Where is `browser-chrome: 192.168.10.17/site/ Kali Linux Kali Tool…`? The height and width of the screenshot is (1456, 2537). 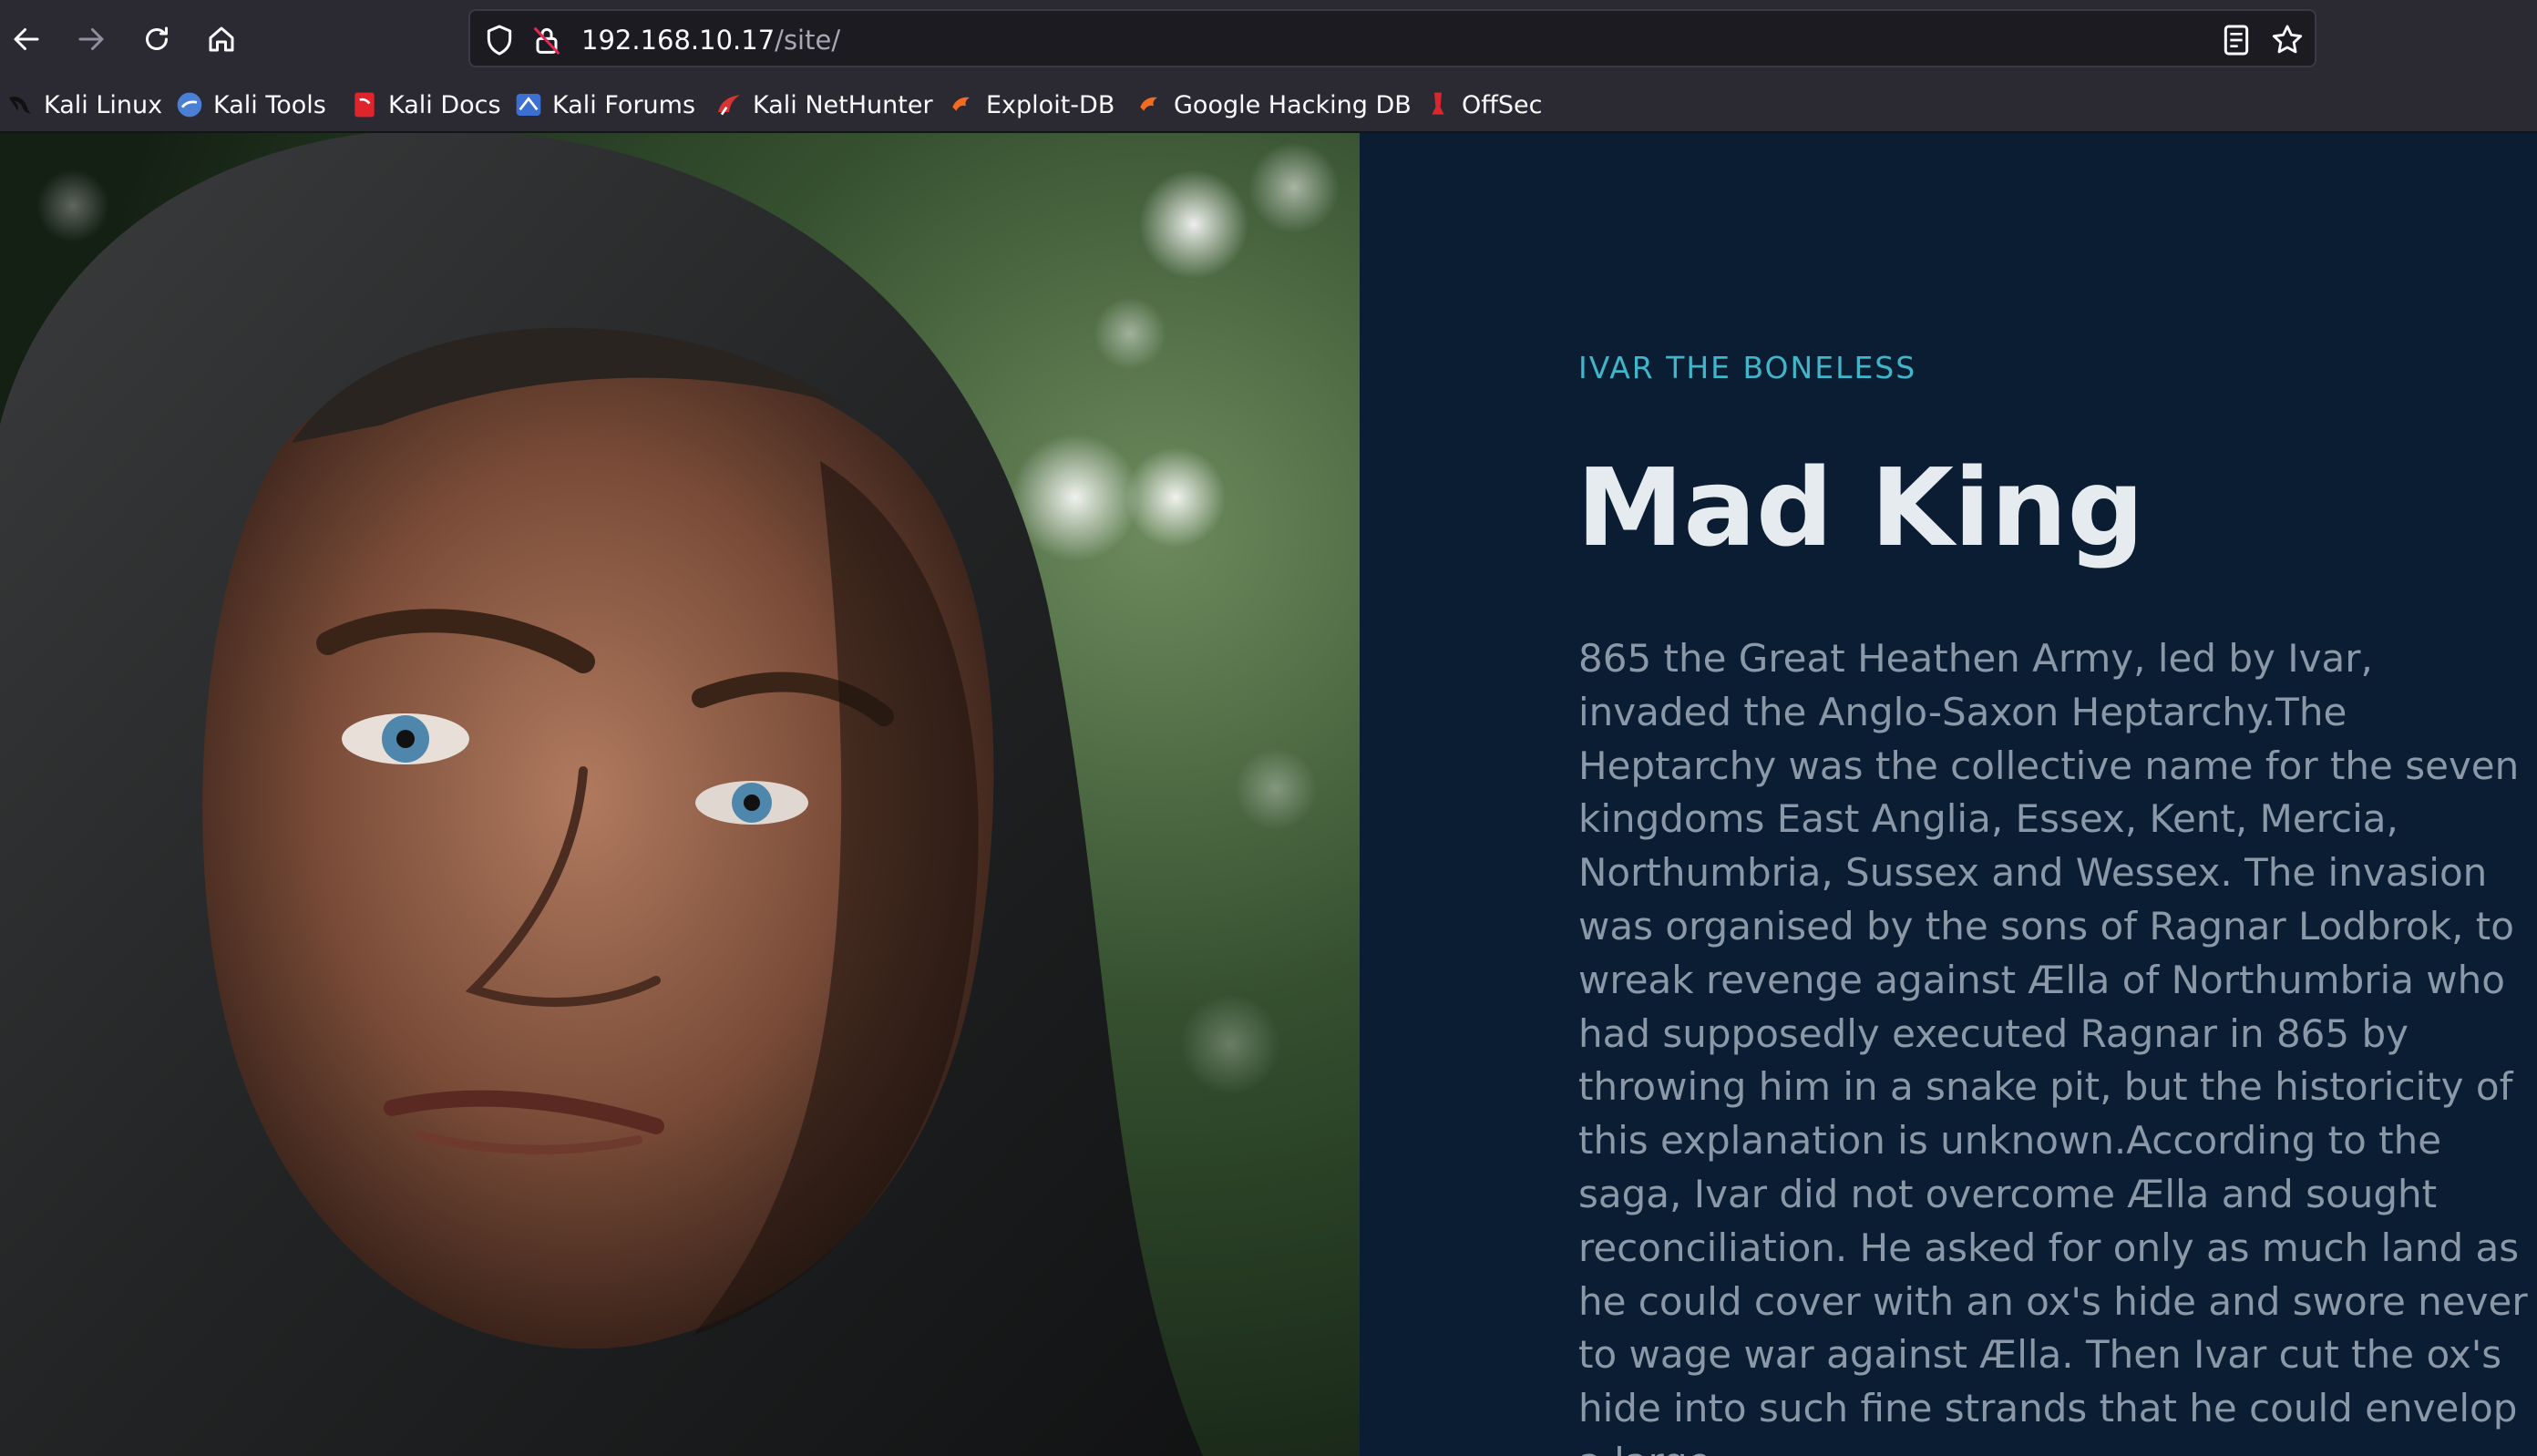 browser-chrome: 192.168.10.17/site/ Kali Linux Kali Tool… is located at coordinates (1268, 66).